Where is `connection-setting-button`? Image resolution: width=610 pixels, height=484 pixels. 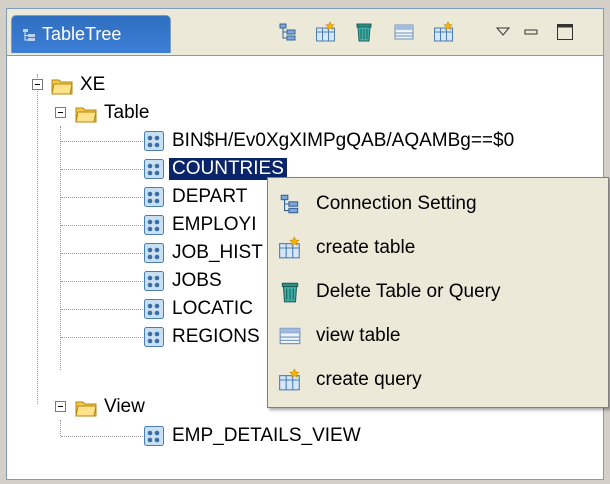
connection-setting-button is located at coordinates (288, 32).